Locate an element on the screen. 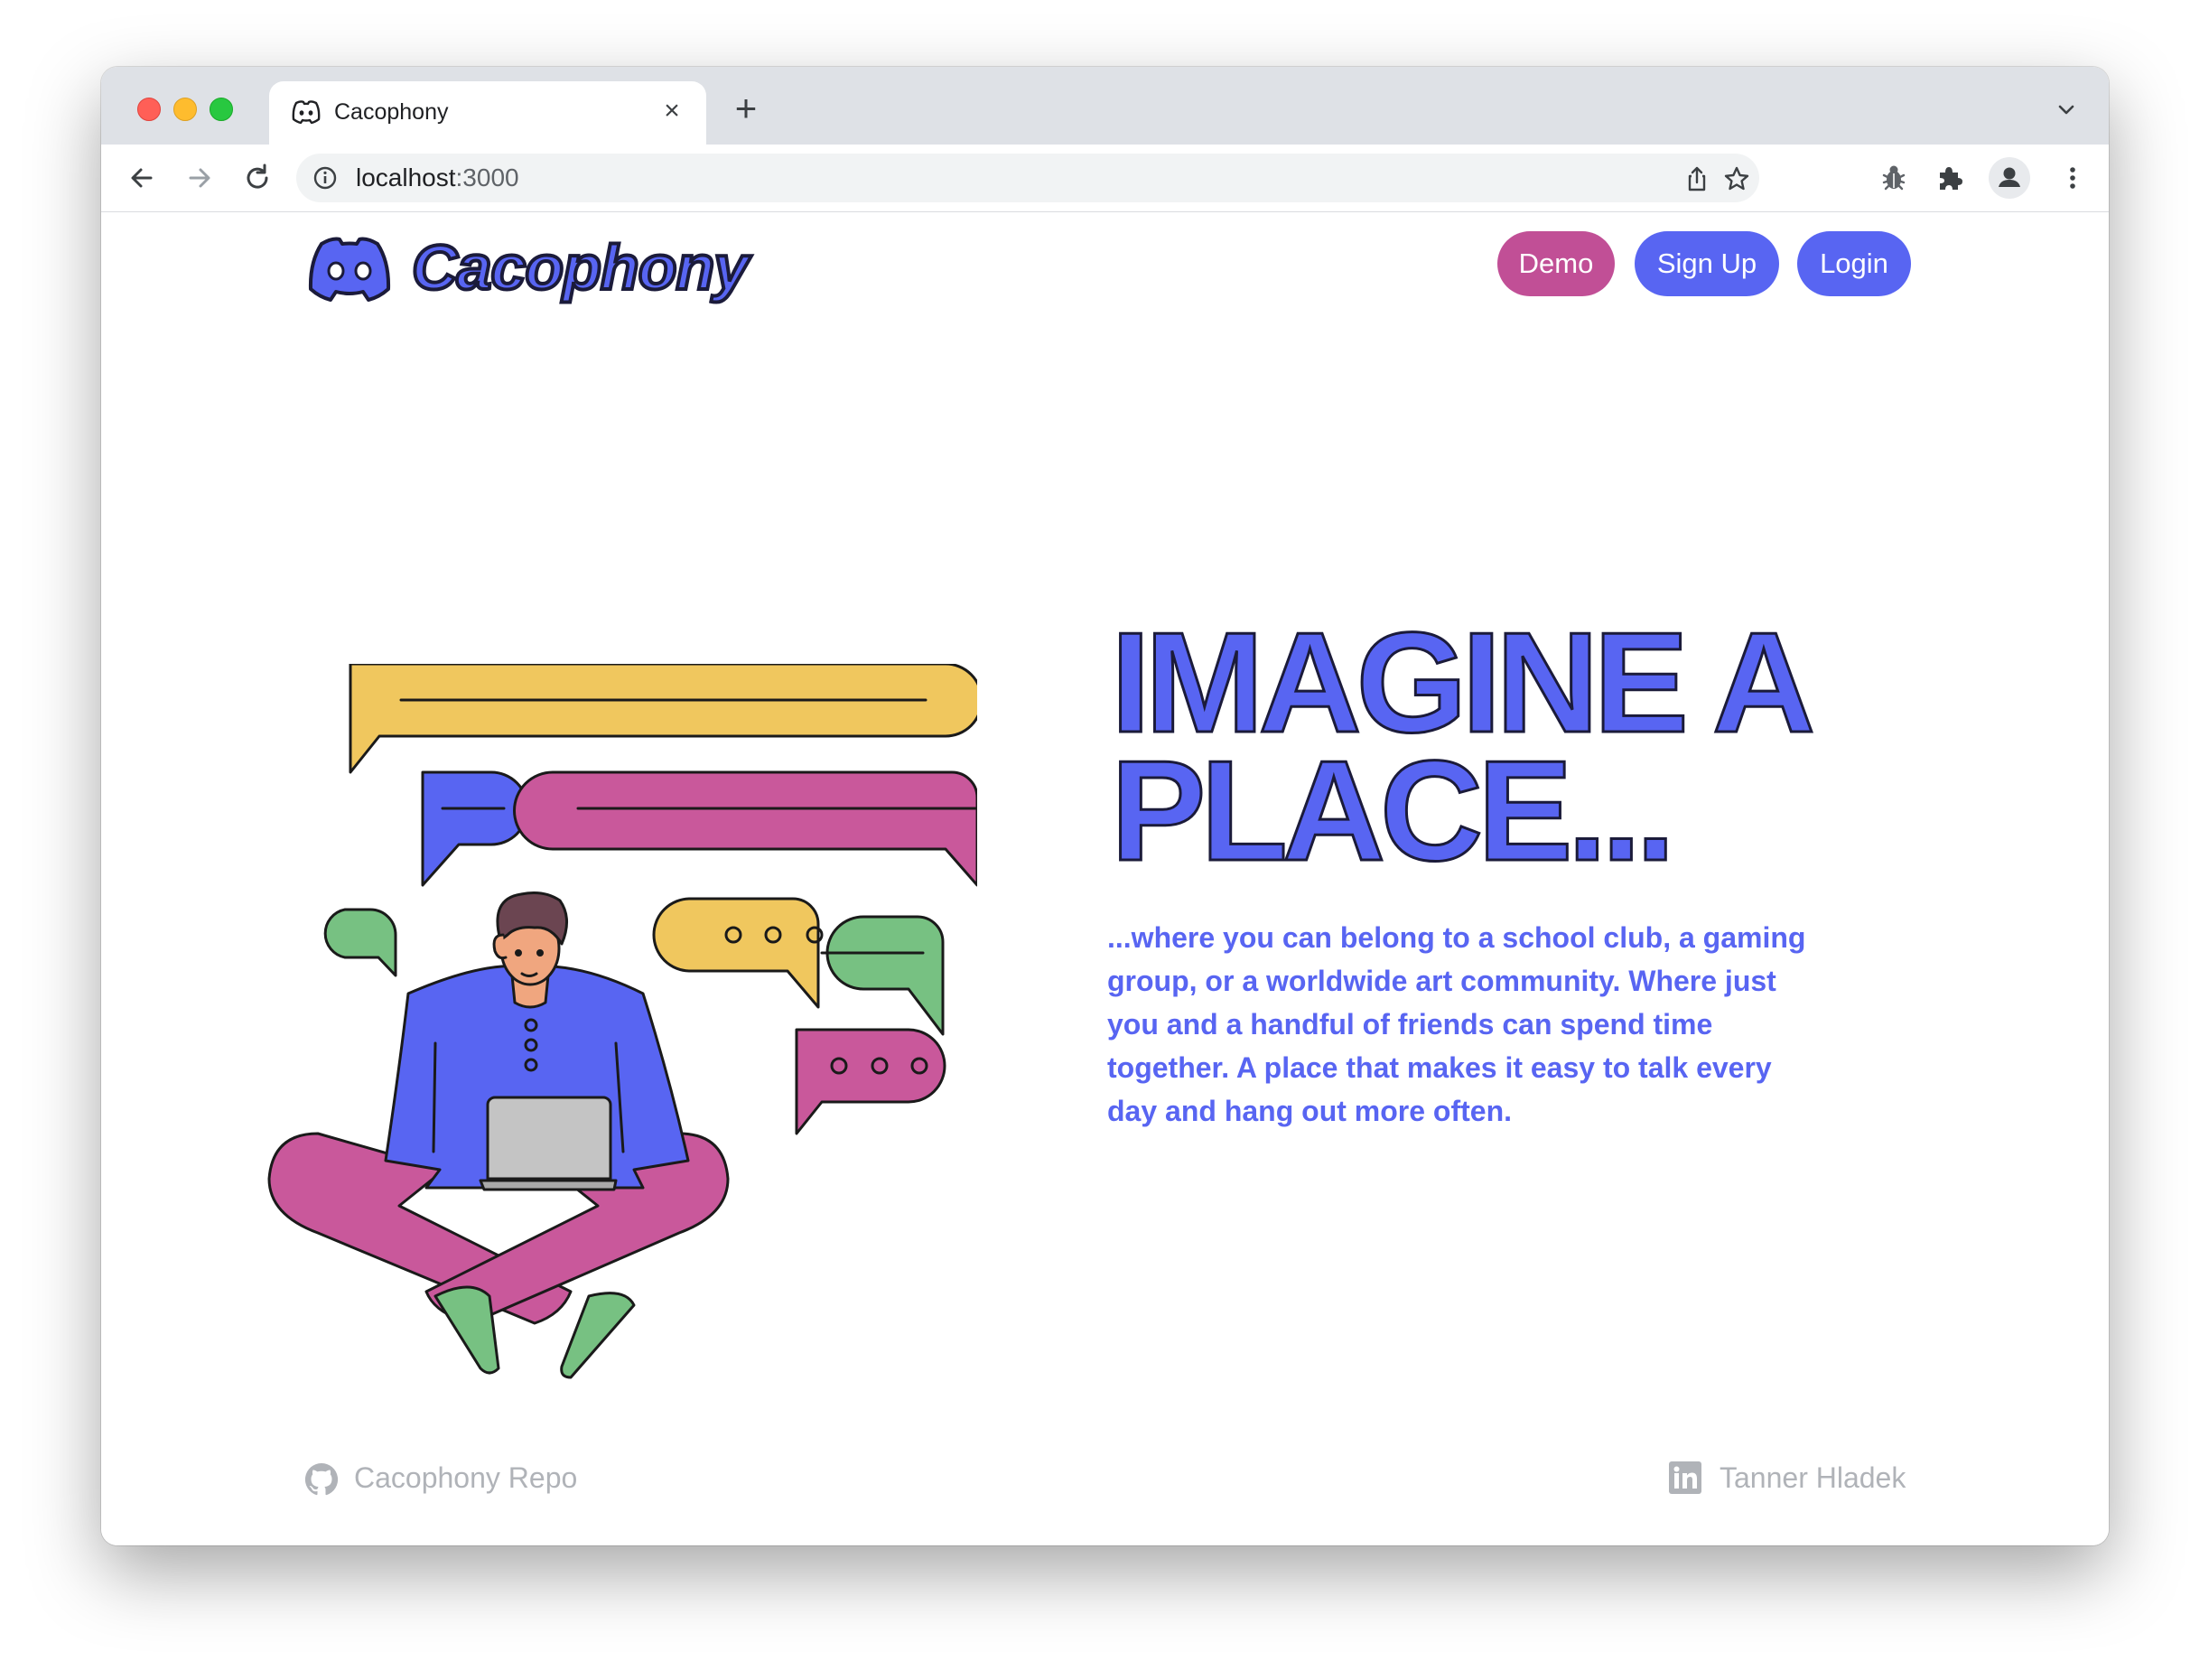 The image size is (2209, 1680). info-icon is located at coordinates (325, 178).